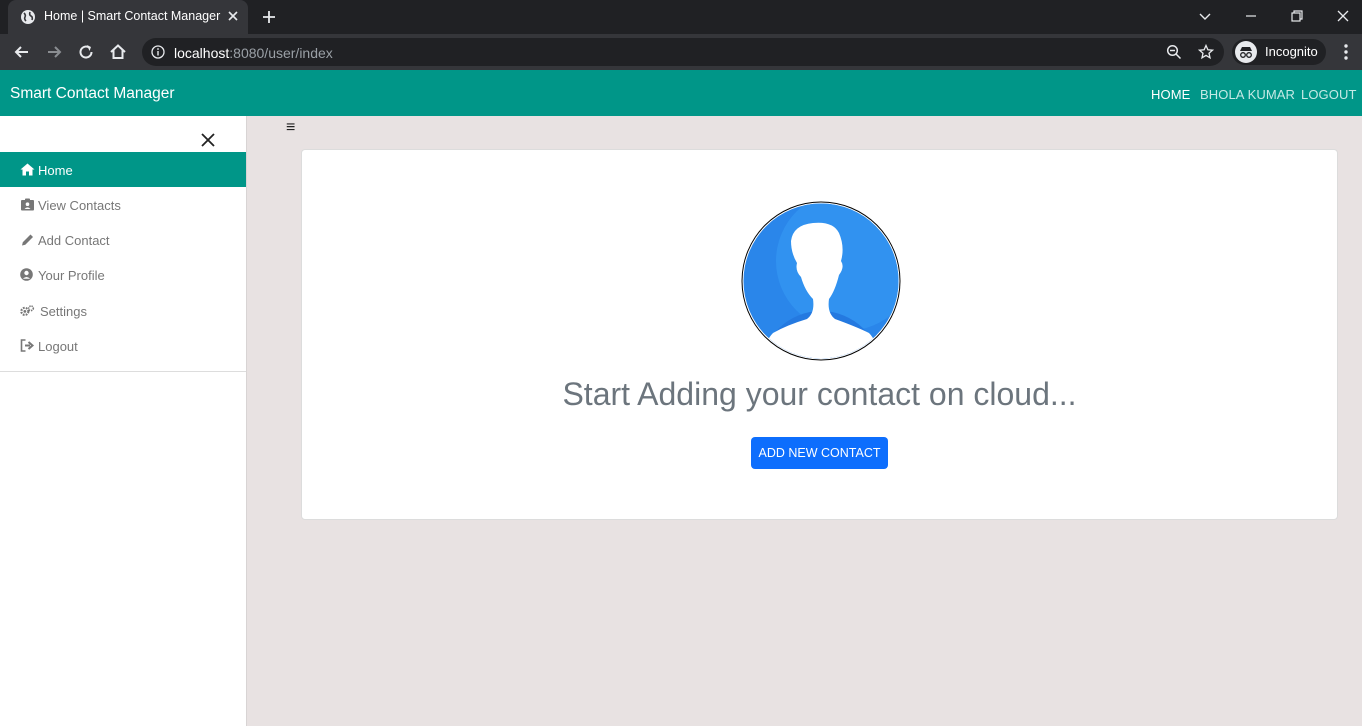  I want to click on sidebar-item-label: Settings, so click(63, 311).